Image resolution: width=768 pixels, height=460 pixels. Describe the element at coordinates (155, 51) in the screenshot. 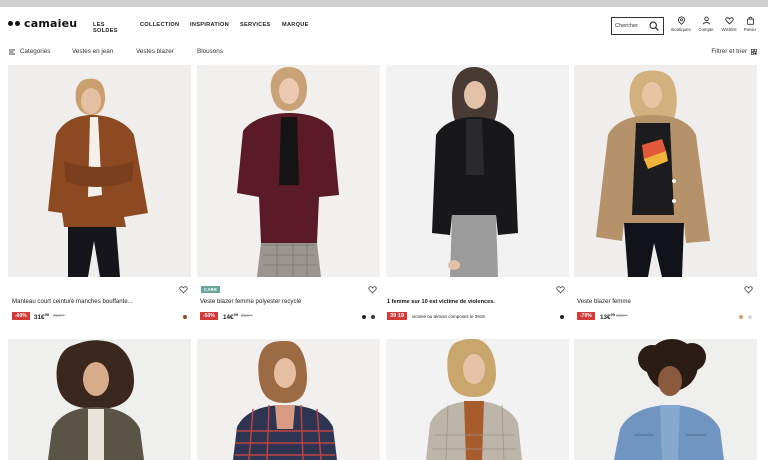

I see `subnav-link-vestes-blazer: Vestes blazer` at that location.